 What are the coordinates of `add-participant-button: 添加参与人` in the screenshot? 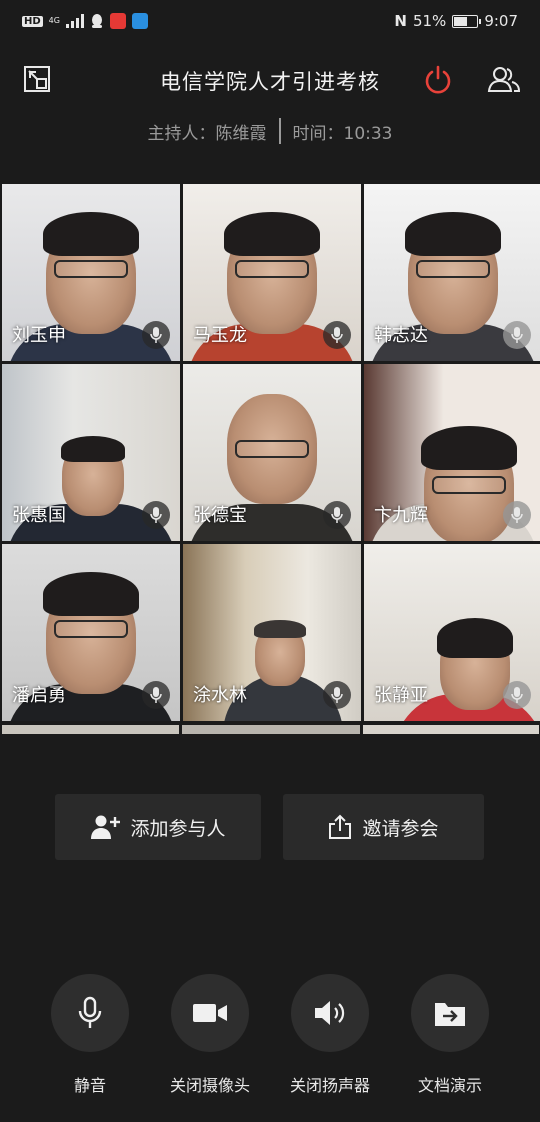 It's located at (158, 827).